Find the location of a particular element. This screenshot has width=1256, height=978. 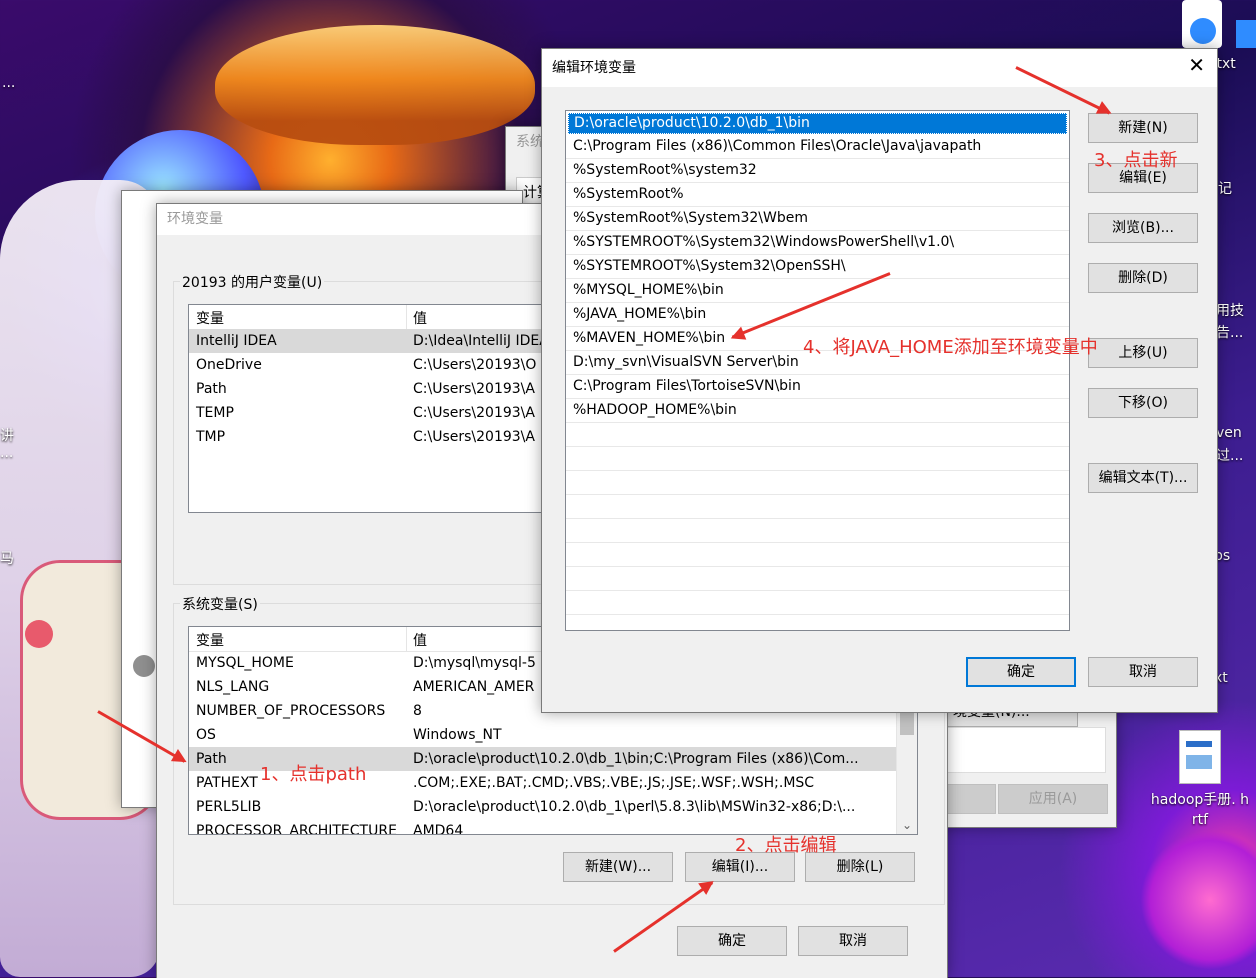

path-entry: %JAVA_HOME%\bin is located at coordinates (817, 315).